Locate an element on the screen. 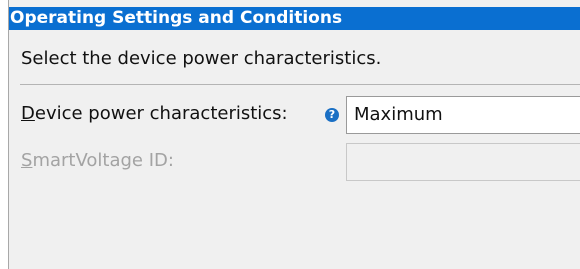 The image size is (580, 269). device-power-value: Maximum is located at coordinates (398, 114).